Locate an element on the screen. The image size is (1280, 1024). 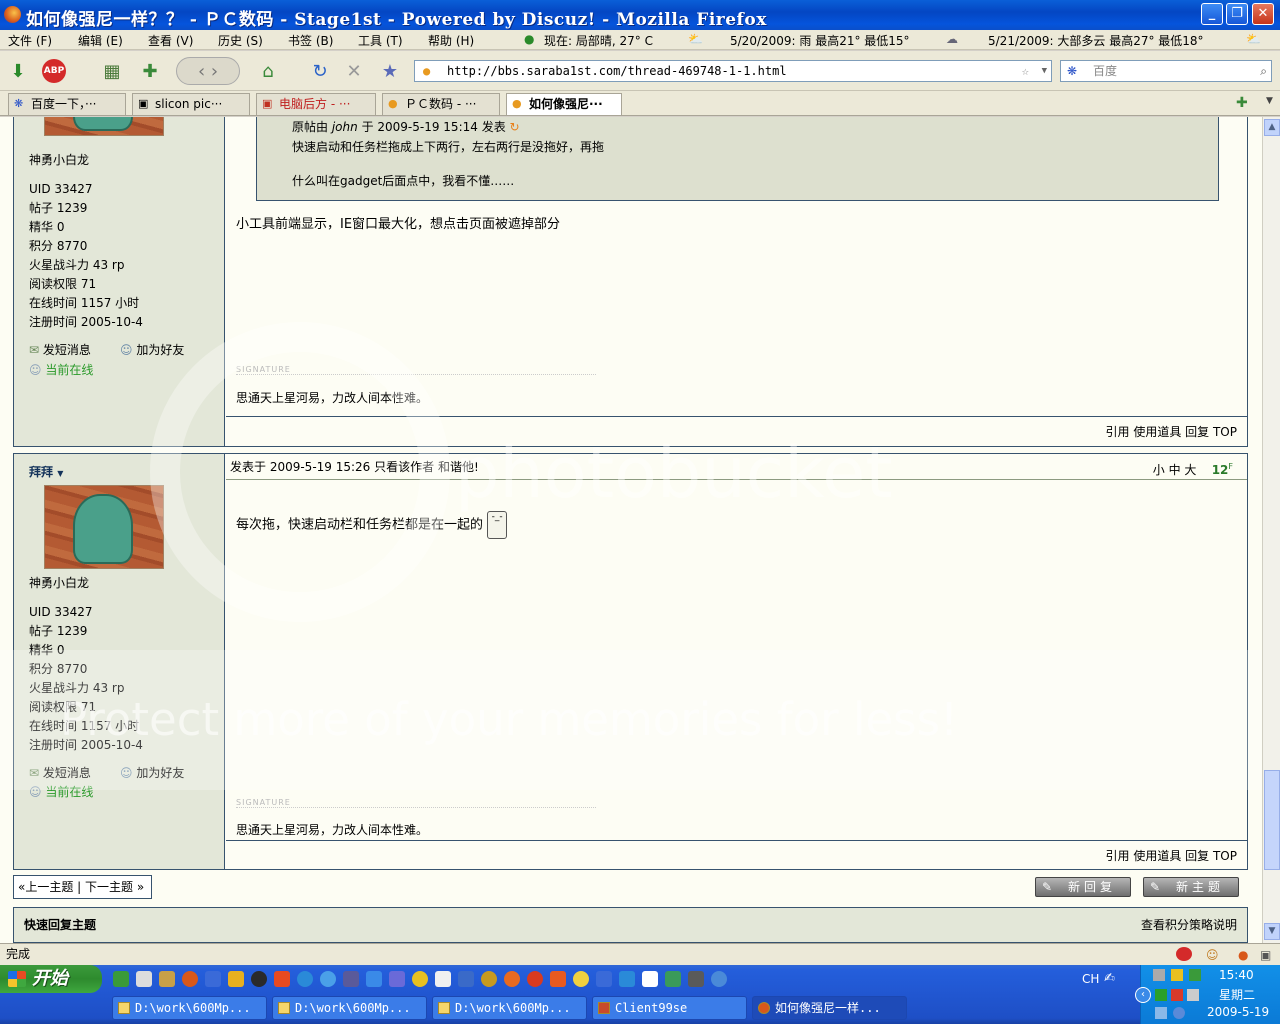
tab-computer-rear: ▣ 电脑后方 - ··· is located at coordinates (316, 104).